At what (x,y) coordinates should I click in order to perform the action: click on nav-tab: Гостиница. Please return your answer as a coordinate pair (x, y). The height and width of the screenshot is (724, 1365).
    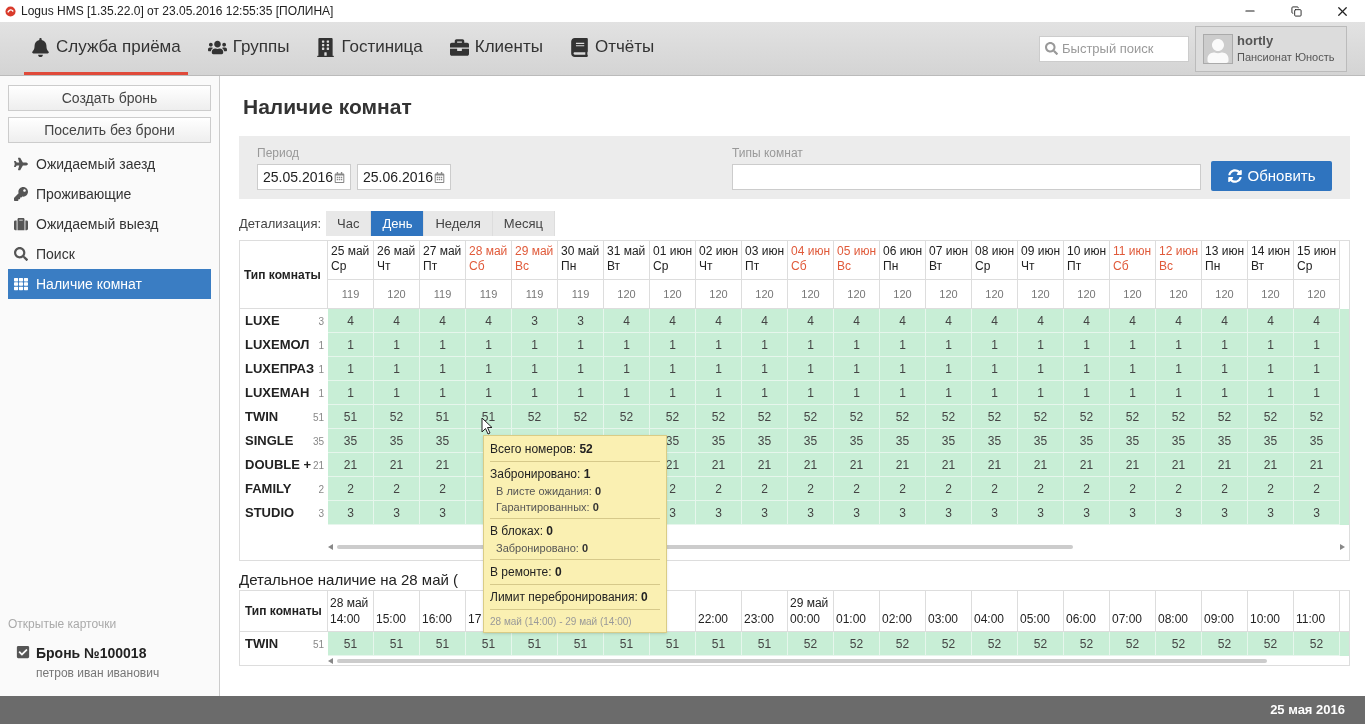
    Looking at the image, I should click on (369, 48).